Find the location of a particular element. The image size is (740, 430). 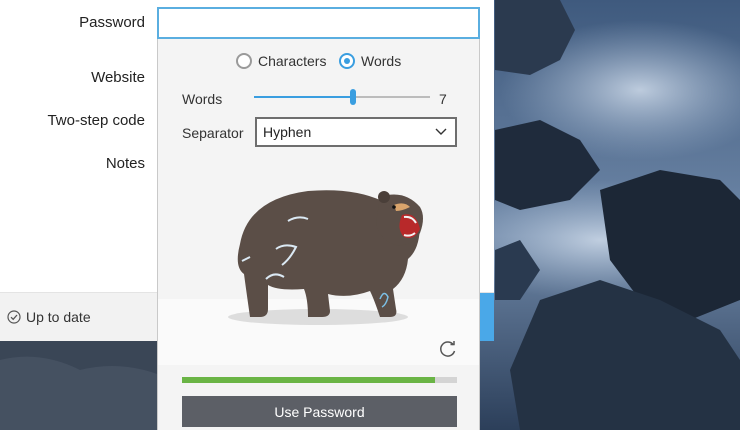

characters-radio: Characters is located at coordinates (281, 61).